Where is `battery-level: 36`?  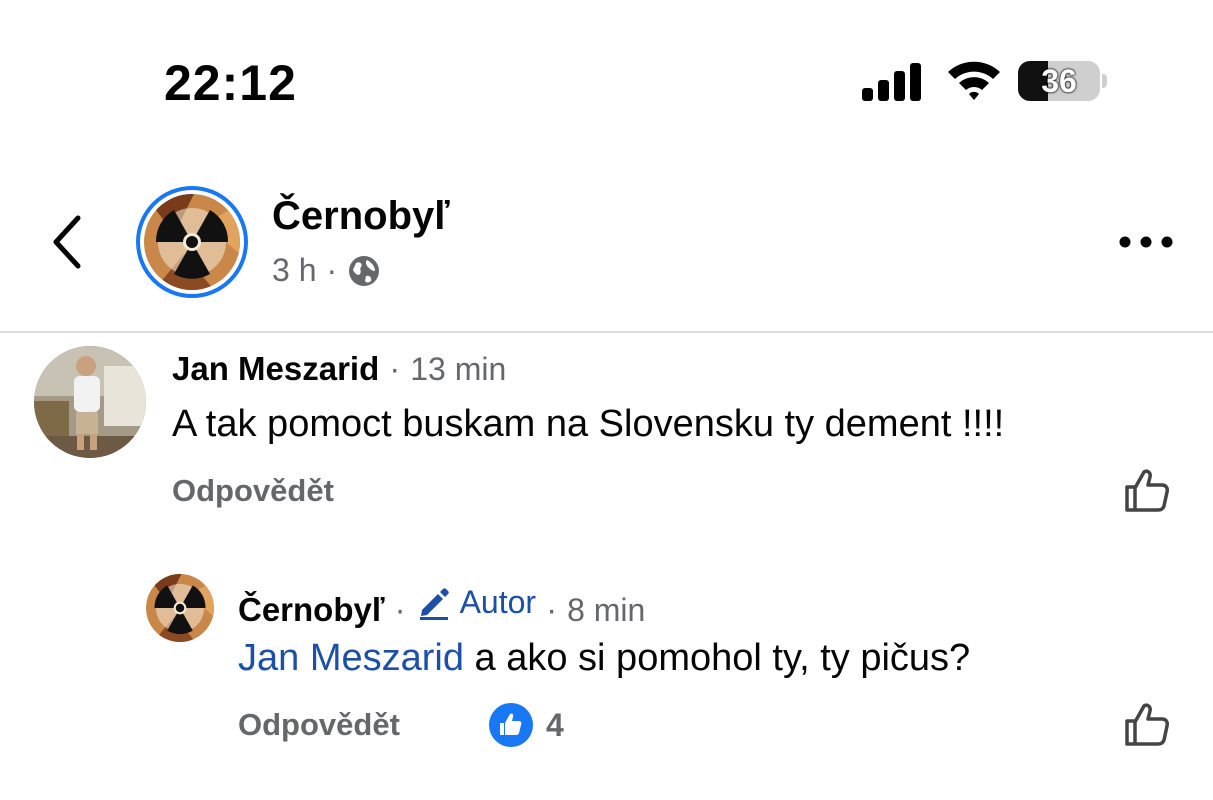 battery-level: 36 is located at coordinates (1059, 81).